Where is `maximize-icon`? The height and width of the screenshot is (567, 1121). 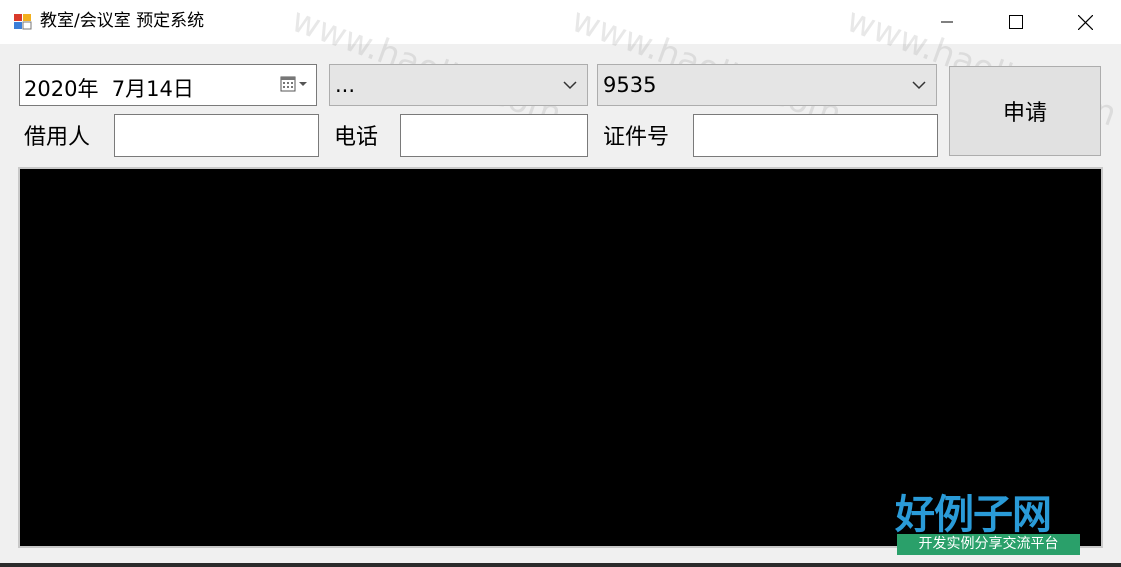 maximize-icon is located at coordinates (1016, 22).